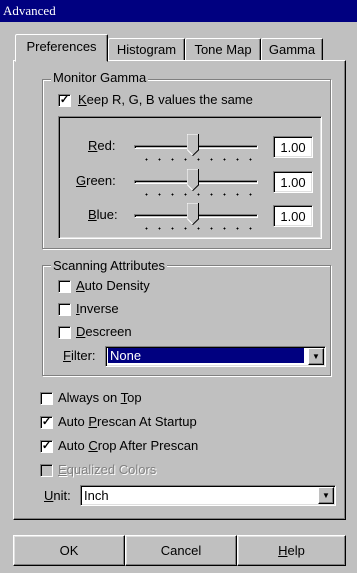  What do you see at coordinates (100, 77) in the screenshot?
I see `monitor-gamma-title: Monitor Gamma` at bounding box center [100, 77].